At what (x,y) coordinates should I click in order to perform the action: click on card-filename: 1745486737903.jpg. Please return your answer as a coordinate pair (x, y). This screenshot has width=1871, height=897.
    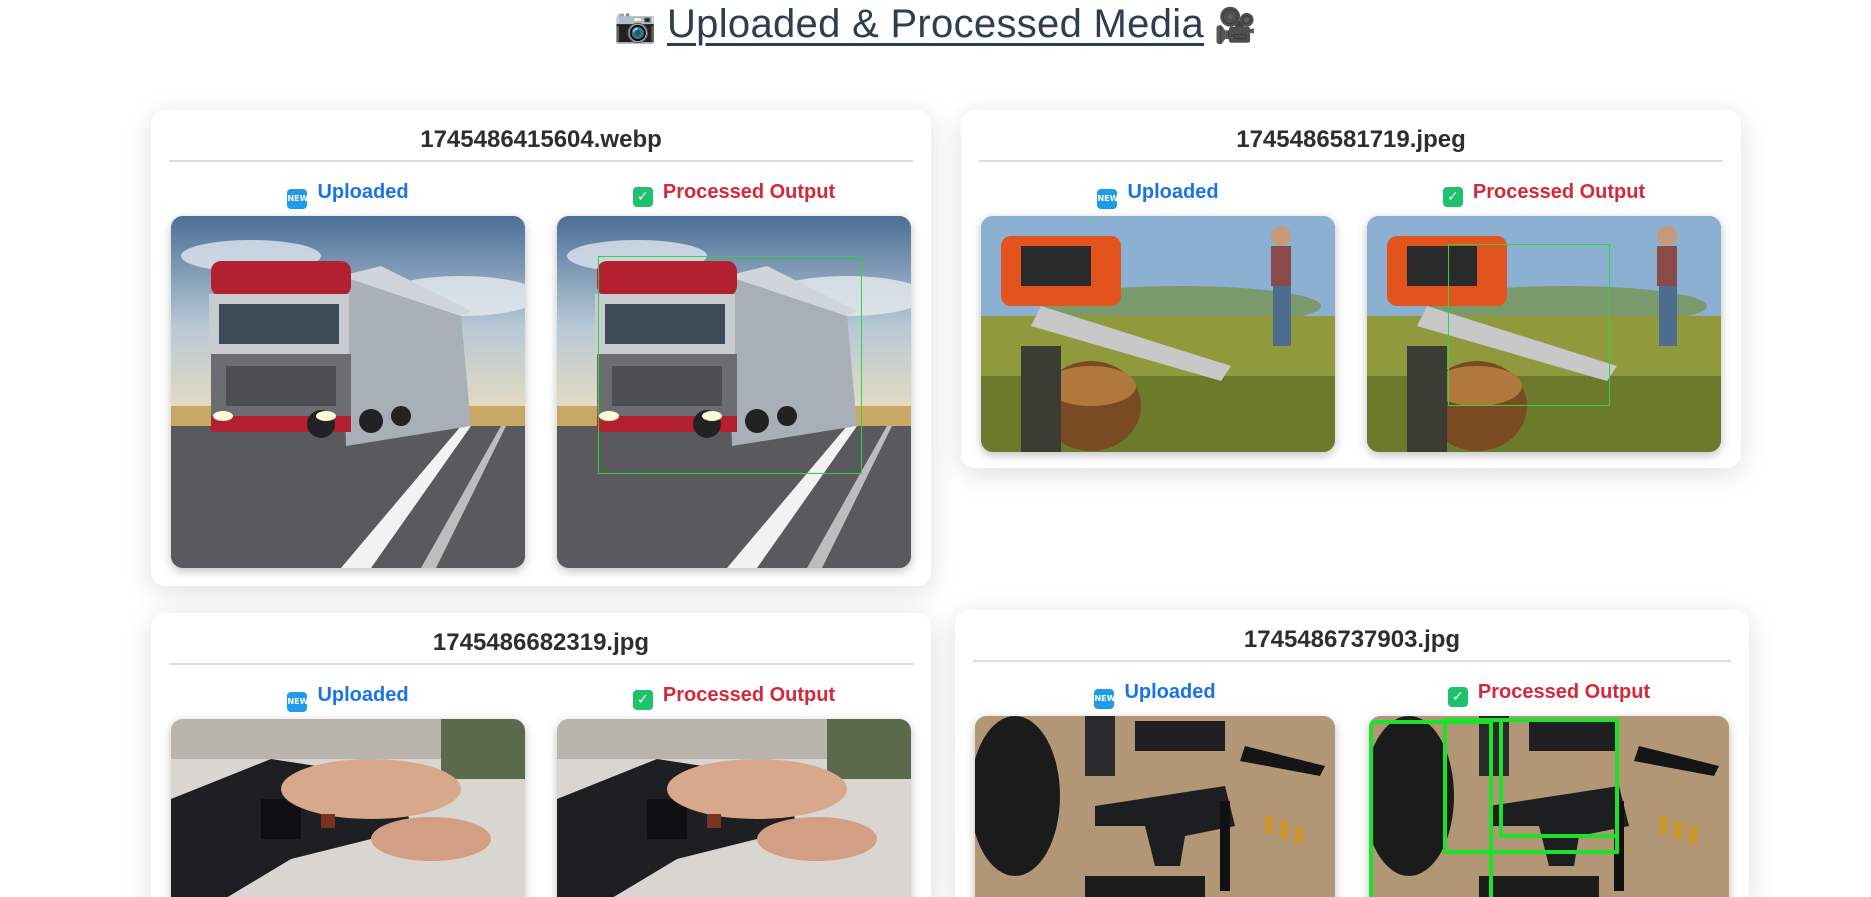
    Looking at the image, I should click on (1352, 644).